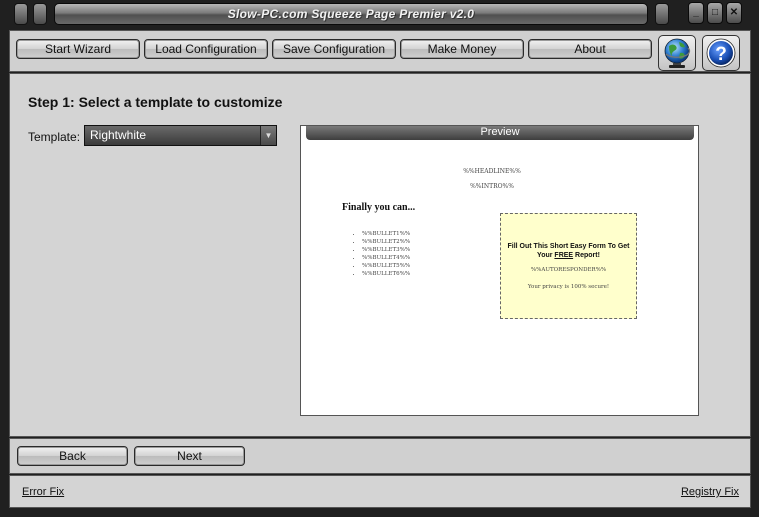  I want to click on restore-button: □, so click(715, 13).